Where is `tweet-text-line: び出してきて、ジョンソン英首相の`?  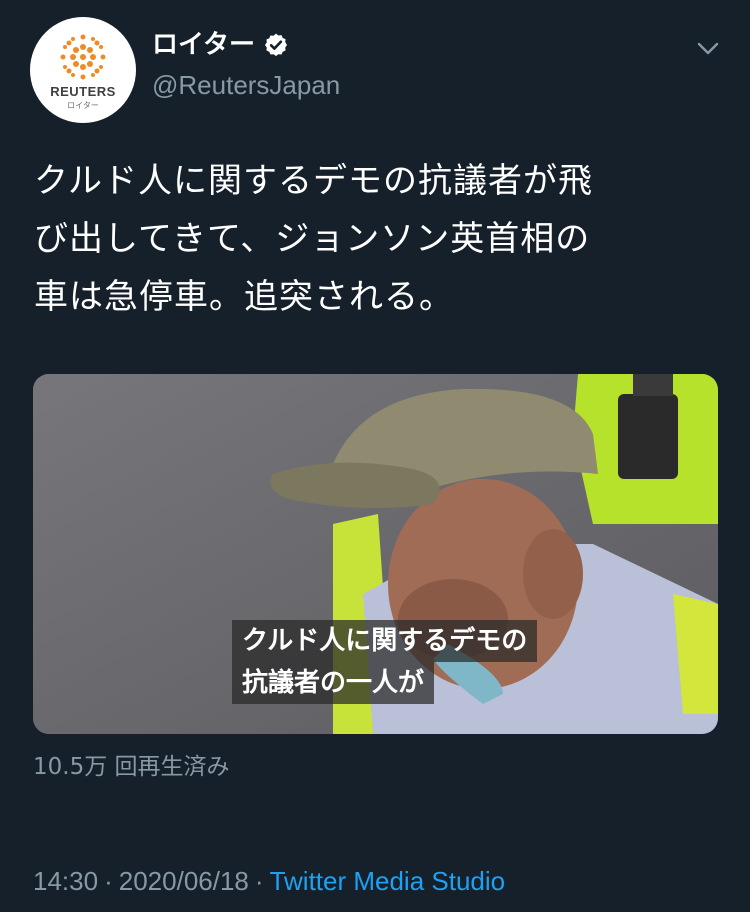
tweet-text-line: び出してきて、ジョンソン英首相の is located at coordinates (312, 239).